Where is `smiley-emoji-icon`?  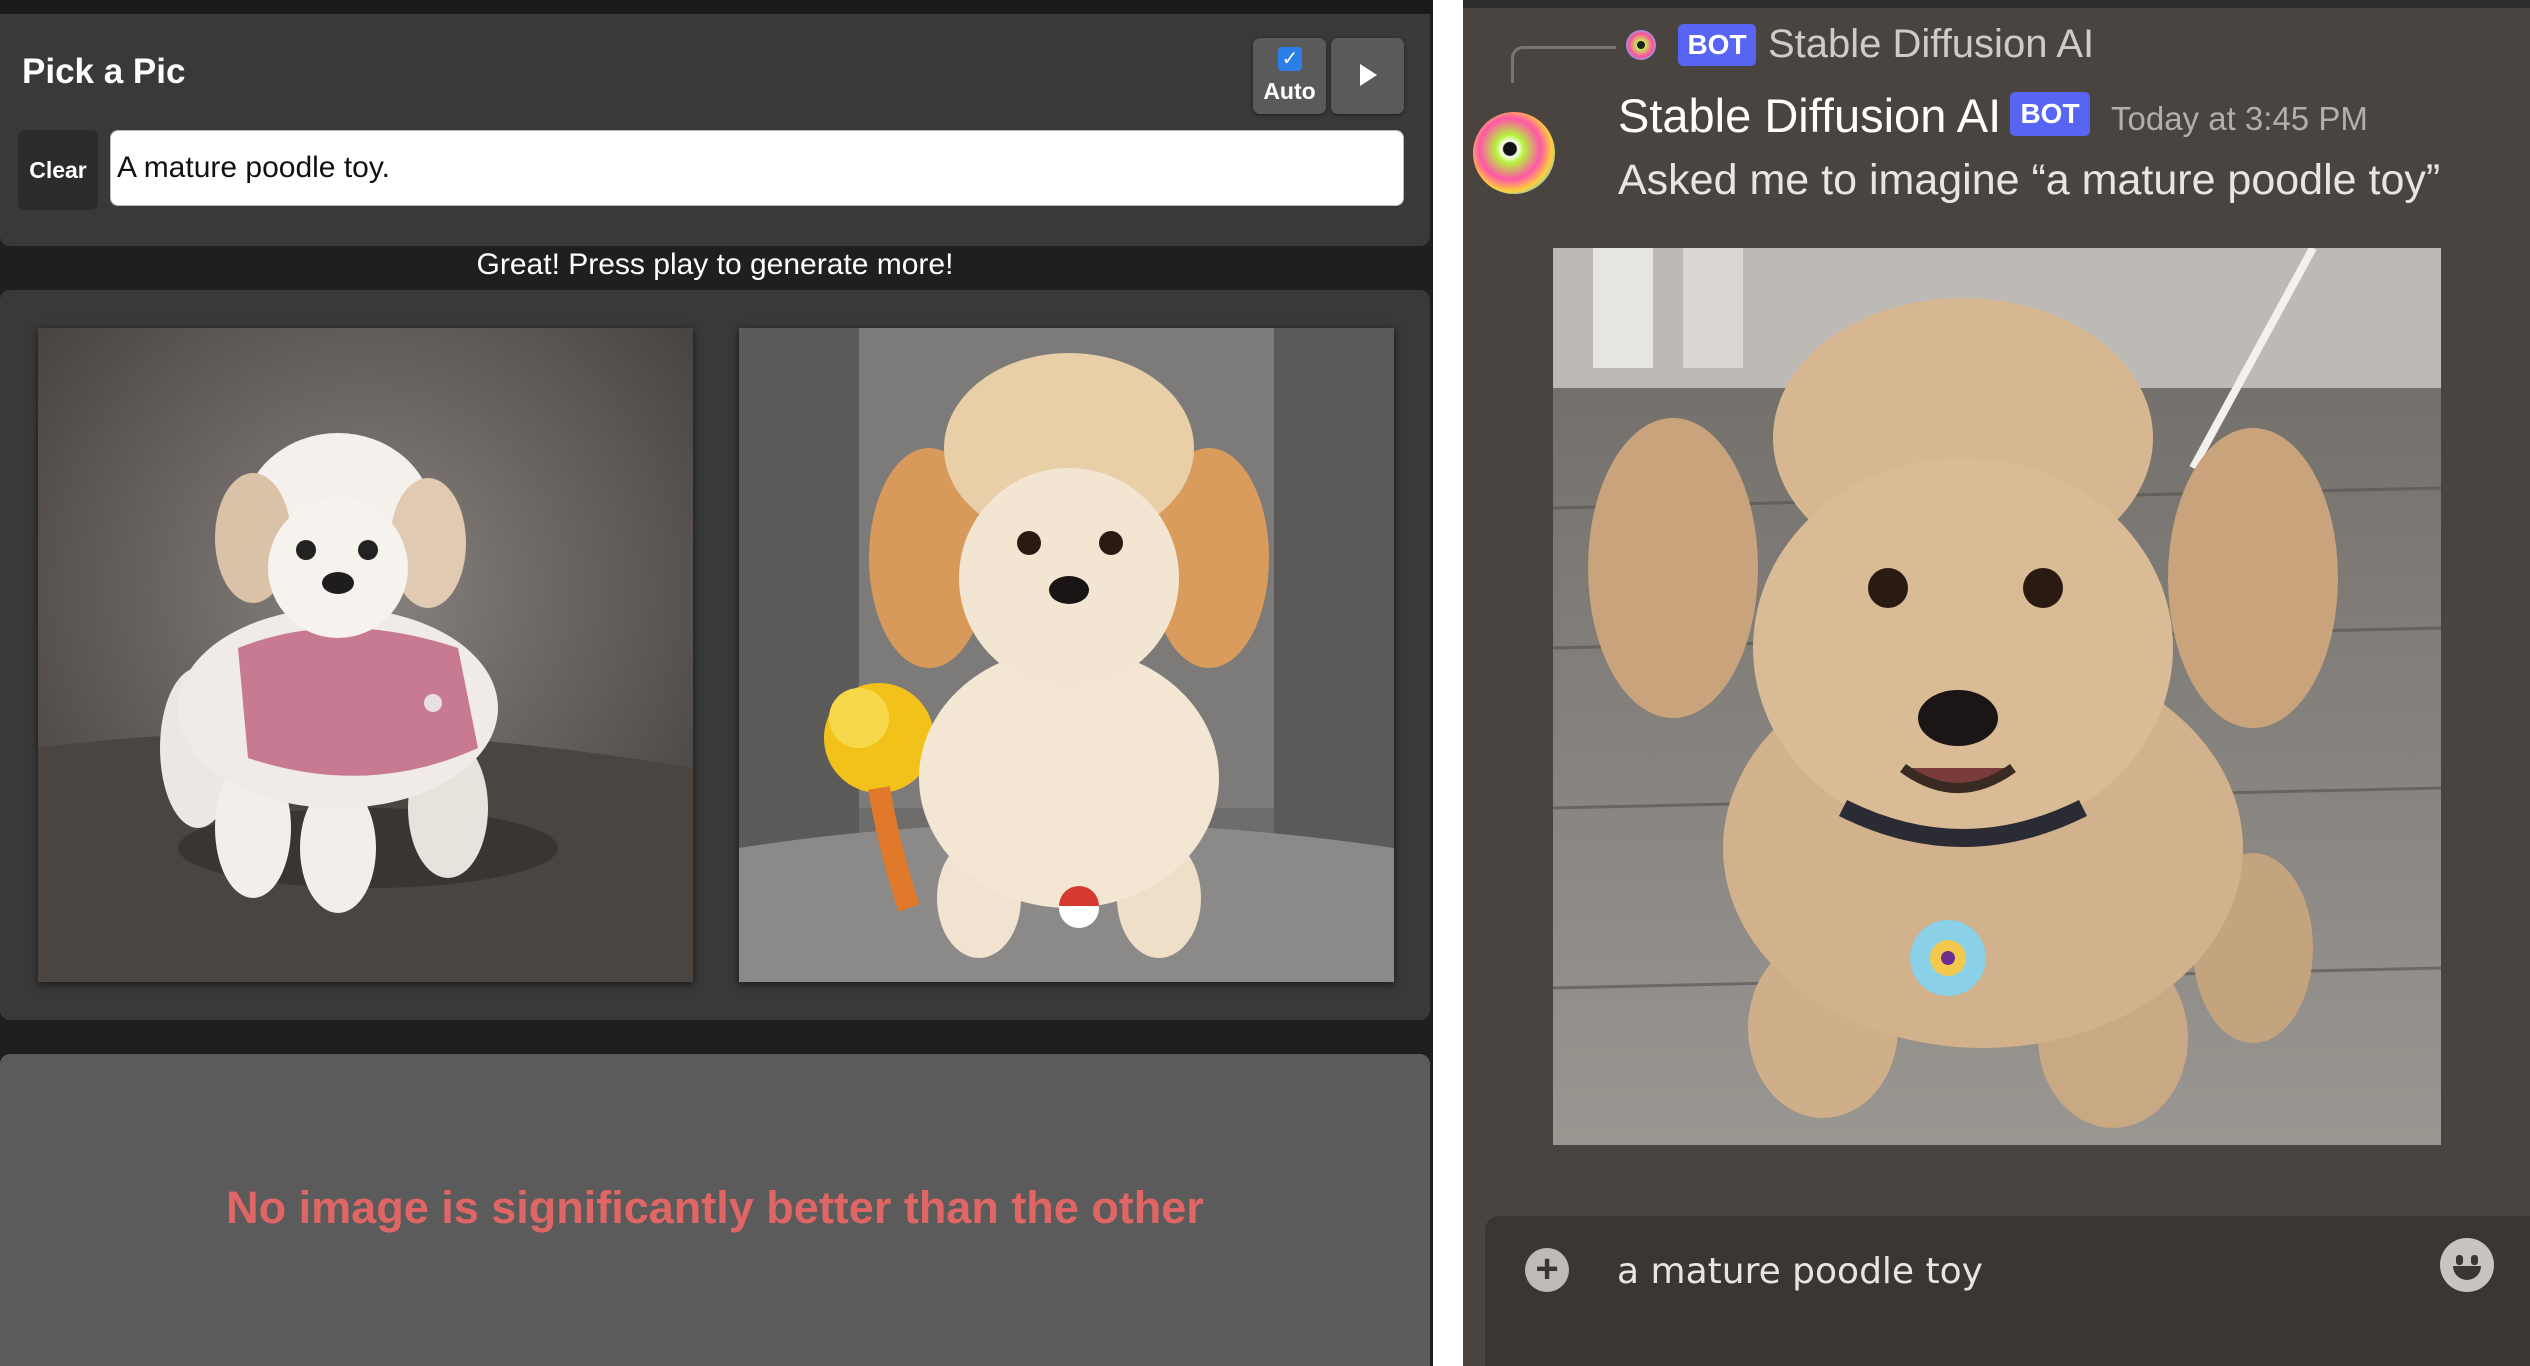 smiley-emoji-icon is located at coordinates (2467, 1265).